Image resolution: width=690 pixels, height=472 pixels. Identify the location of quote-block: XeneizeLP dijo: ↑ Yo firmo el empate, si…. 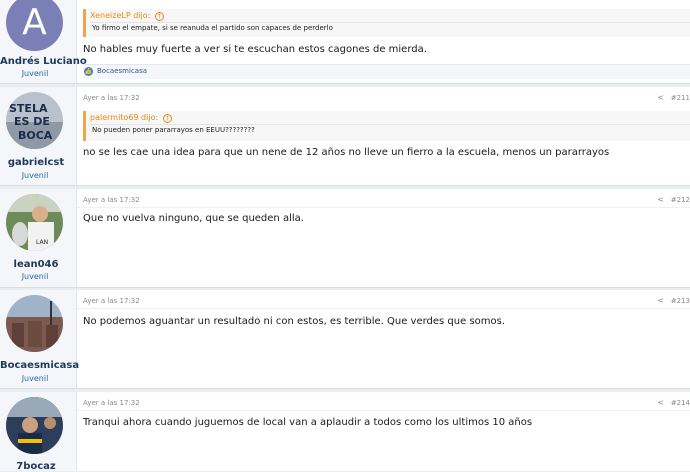
(386, 23).